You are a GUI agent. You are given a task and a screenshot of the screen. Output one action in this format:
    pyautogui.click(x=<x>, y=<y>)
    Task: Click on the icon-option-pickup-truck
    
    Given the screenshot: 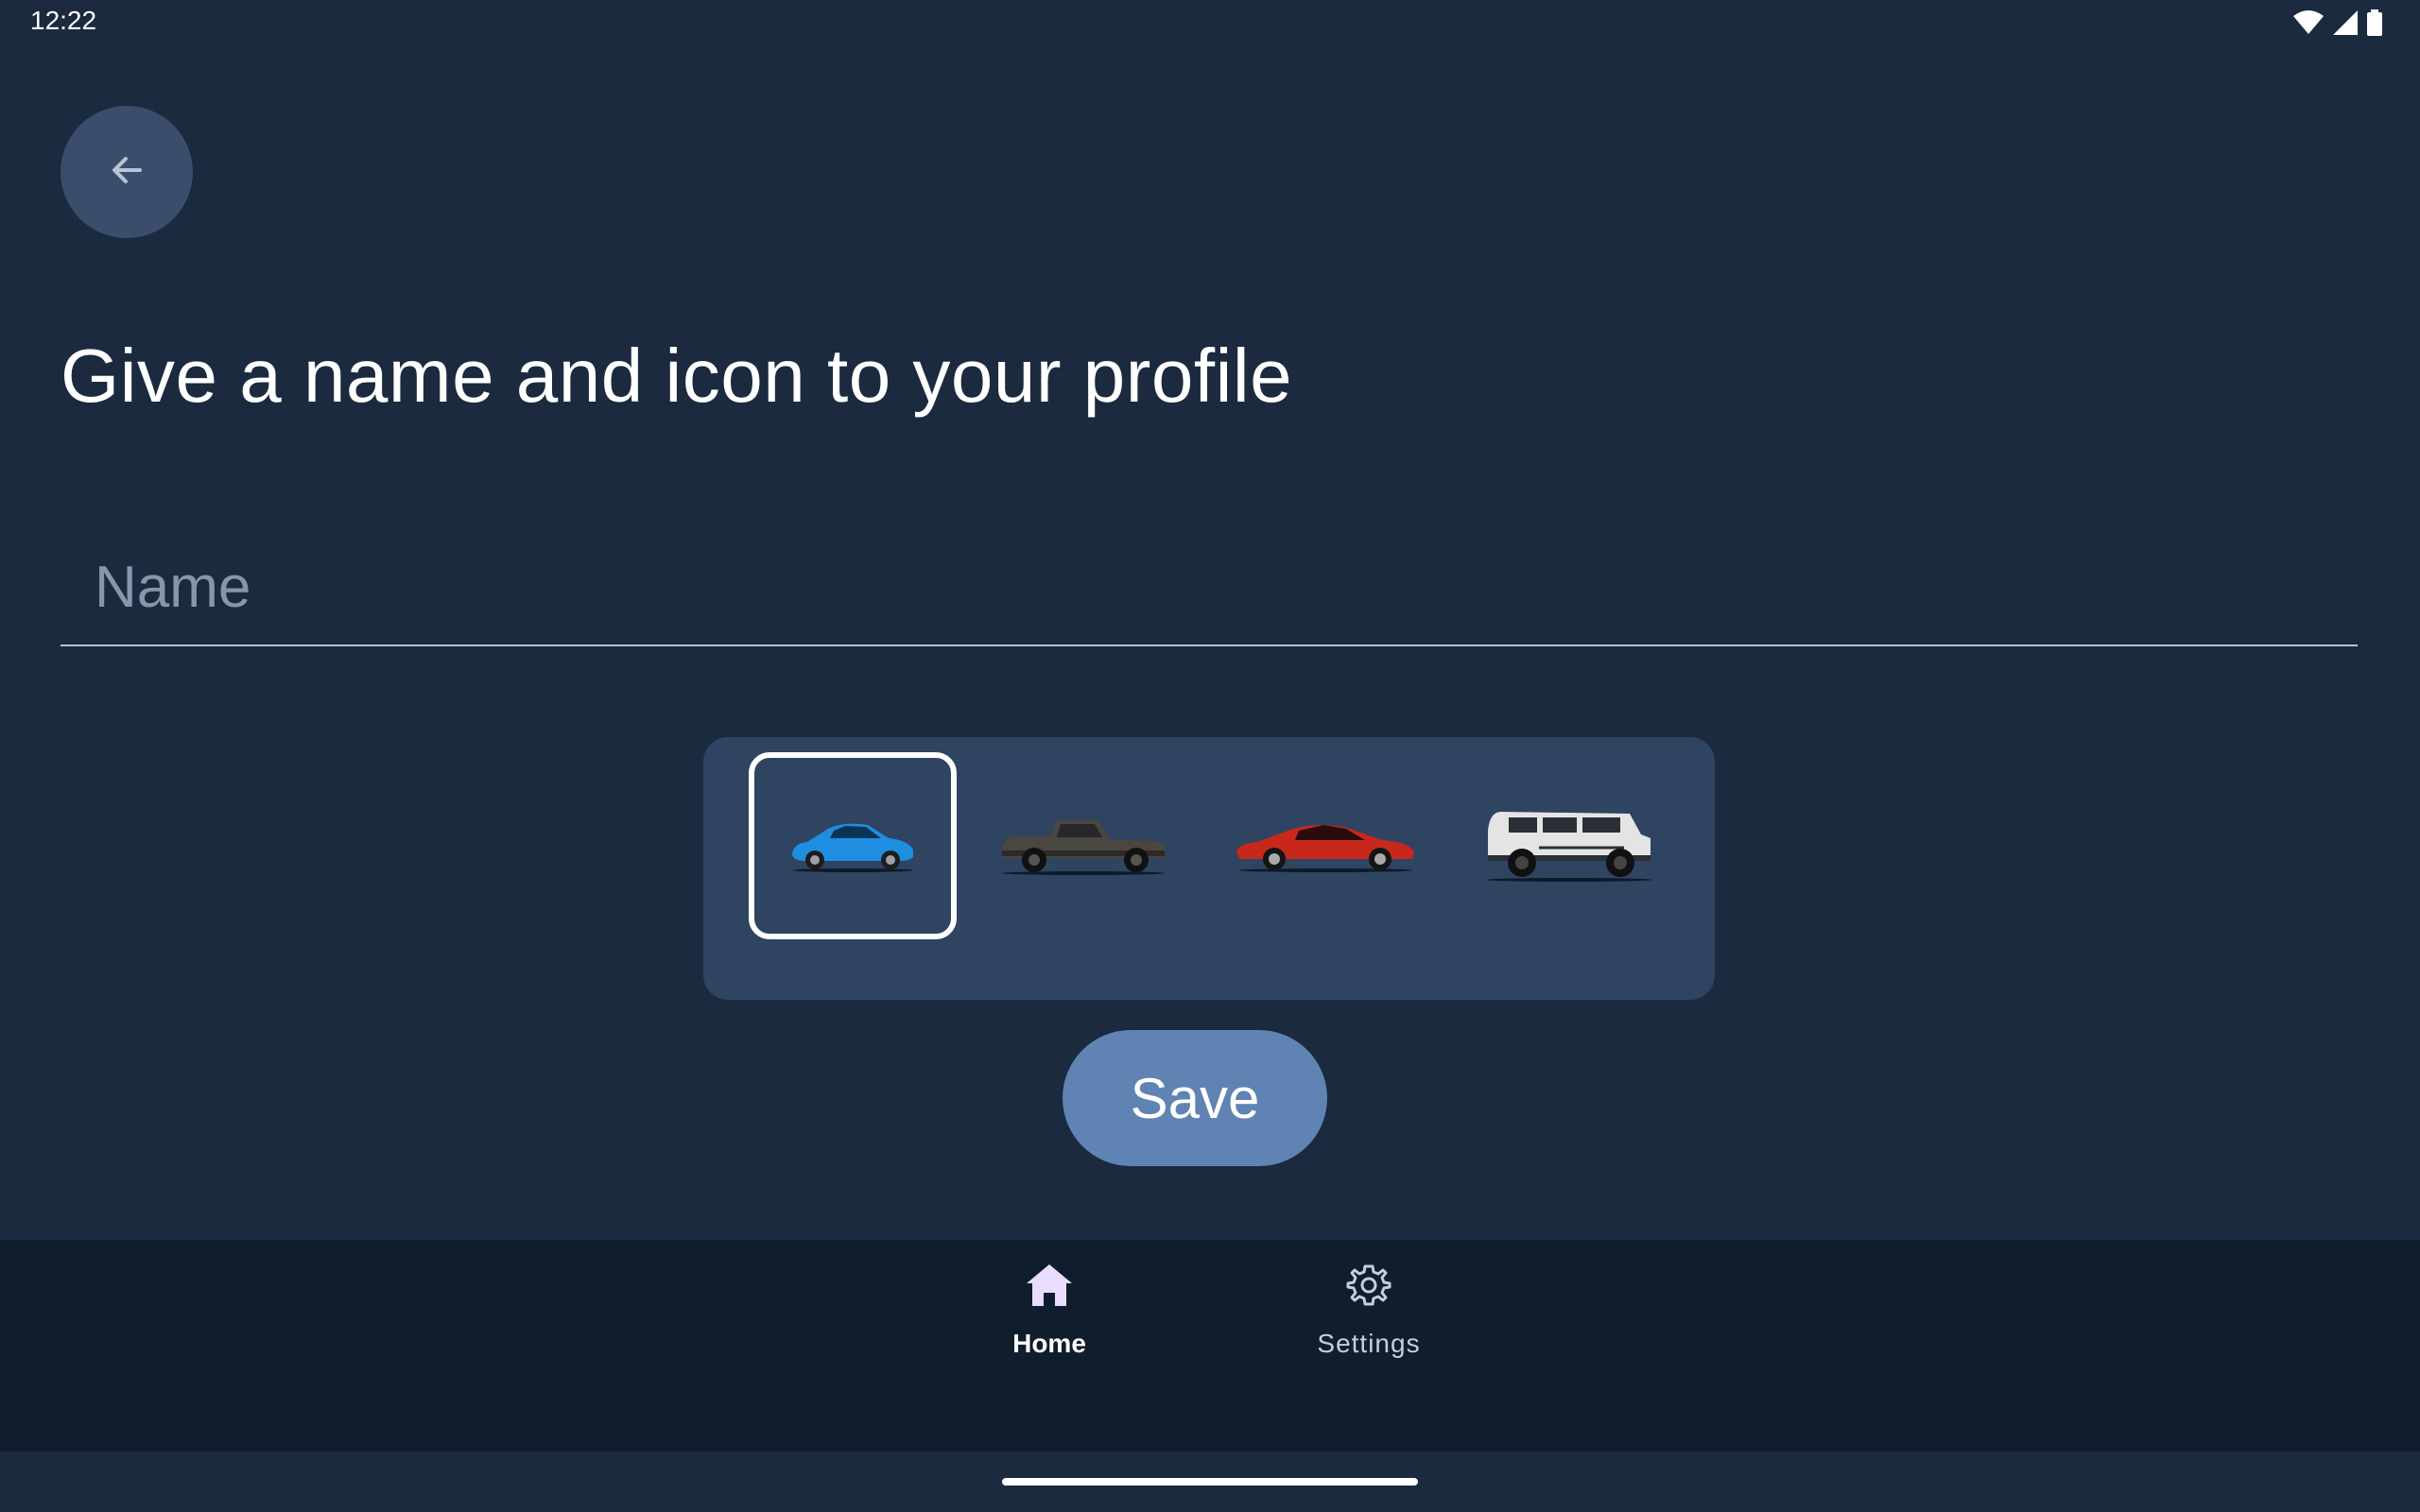 What is the action you would take?
    pyautogui.click(x=1083, y=845)
    